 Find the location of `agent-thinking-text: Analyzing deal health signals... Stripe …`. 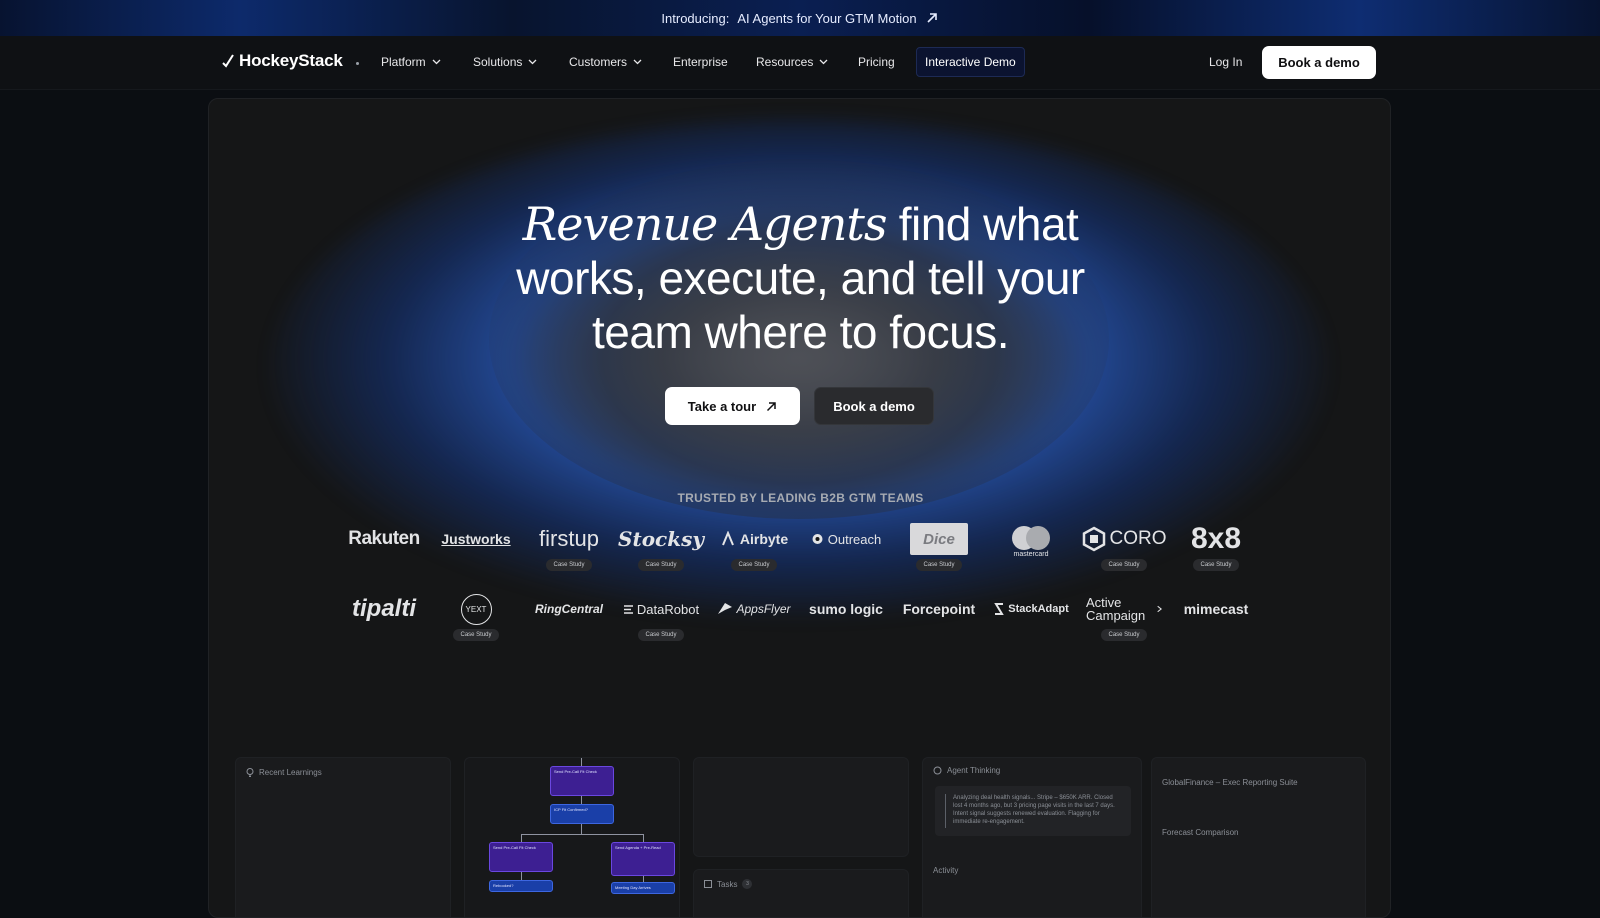

agent-thinking-text: Analyzing deal health signals... Stripe … is located at coordinates (1033, 811).